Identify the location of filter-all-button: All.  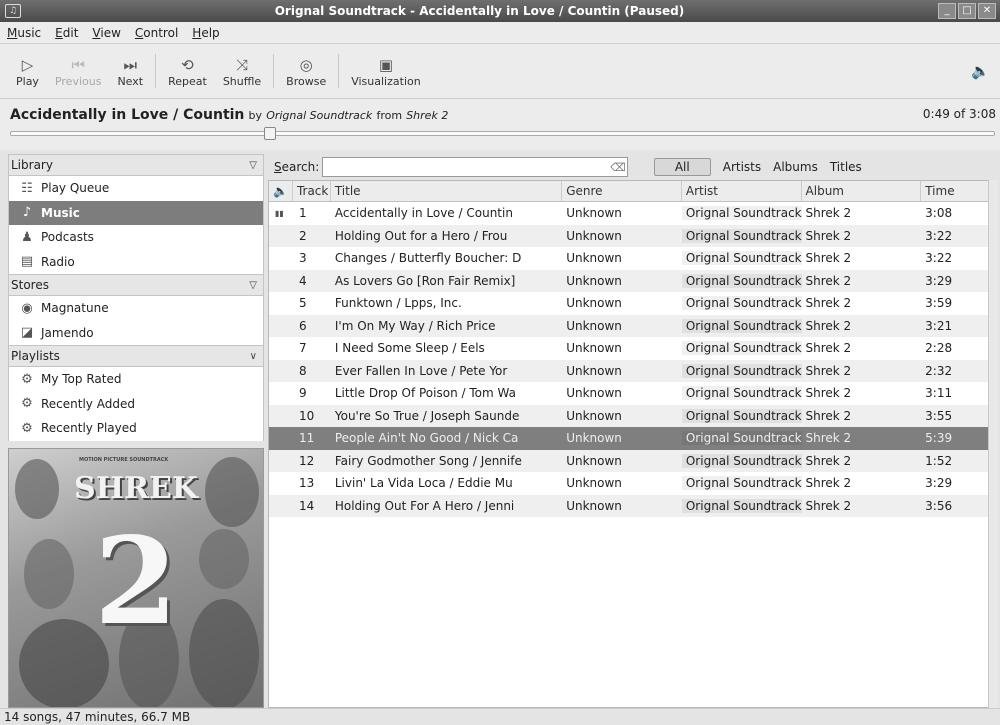
(682, 167).